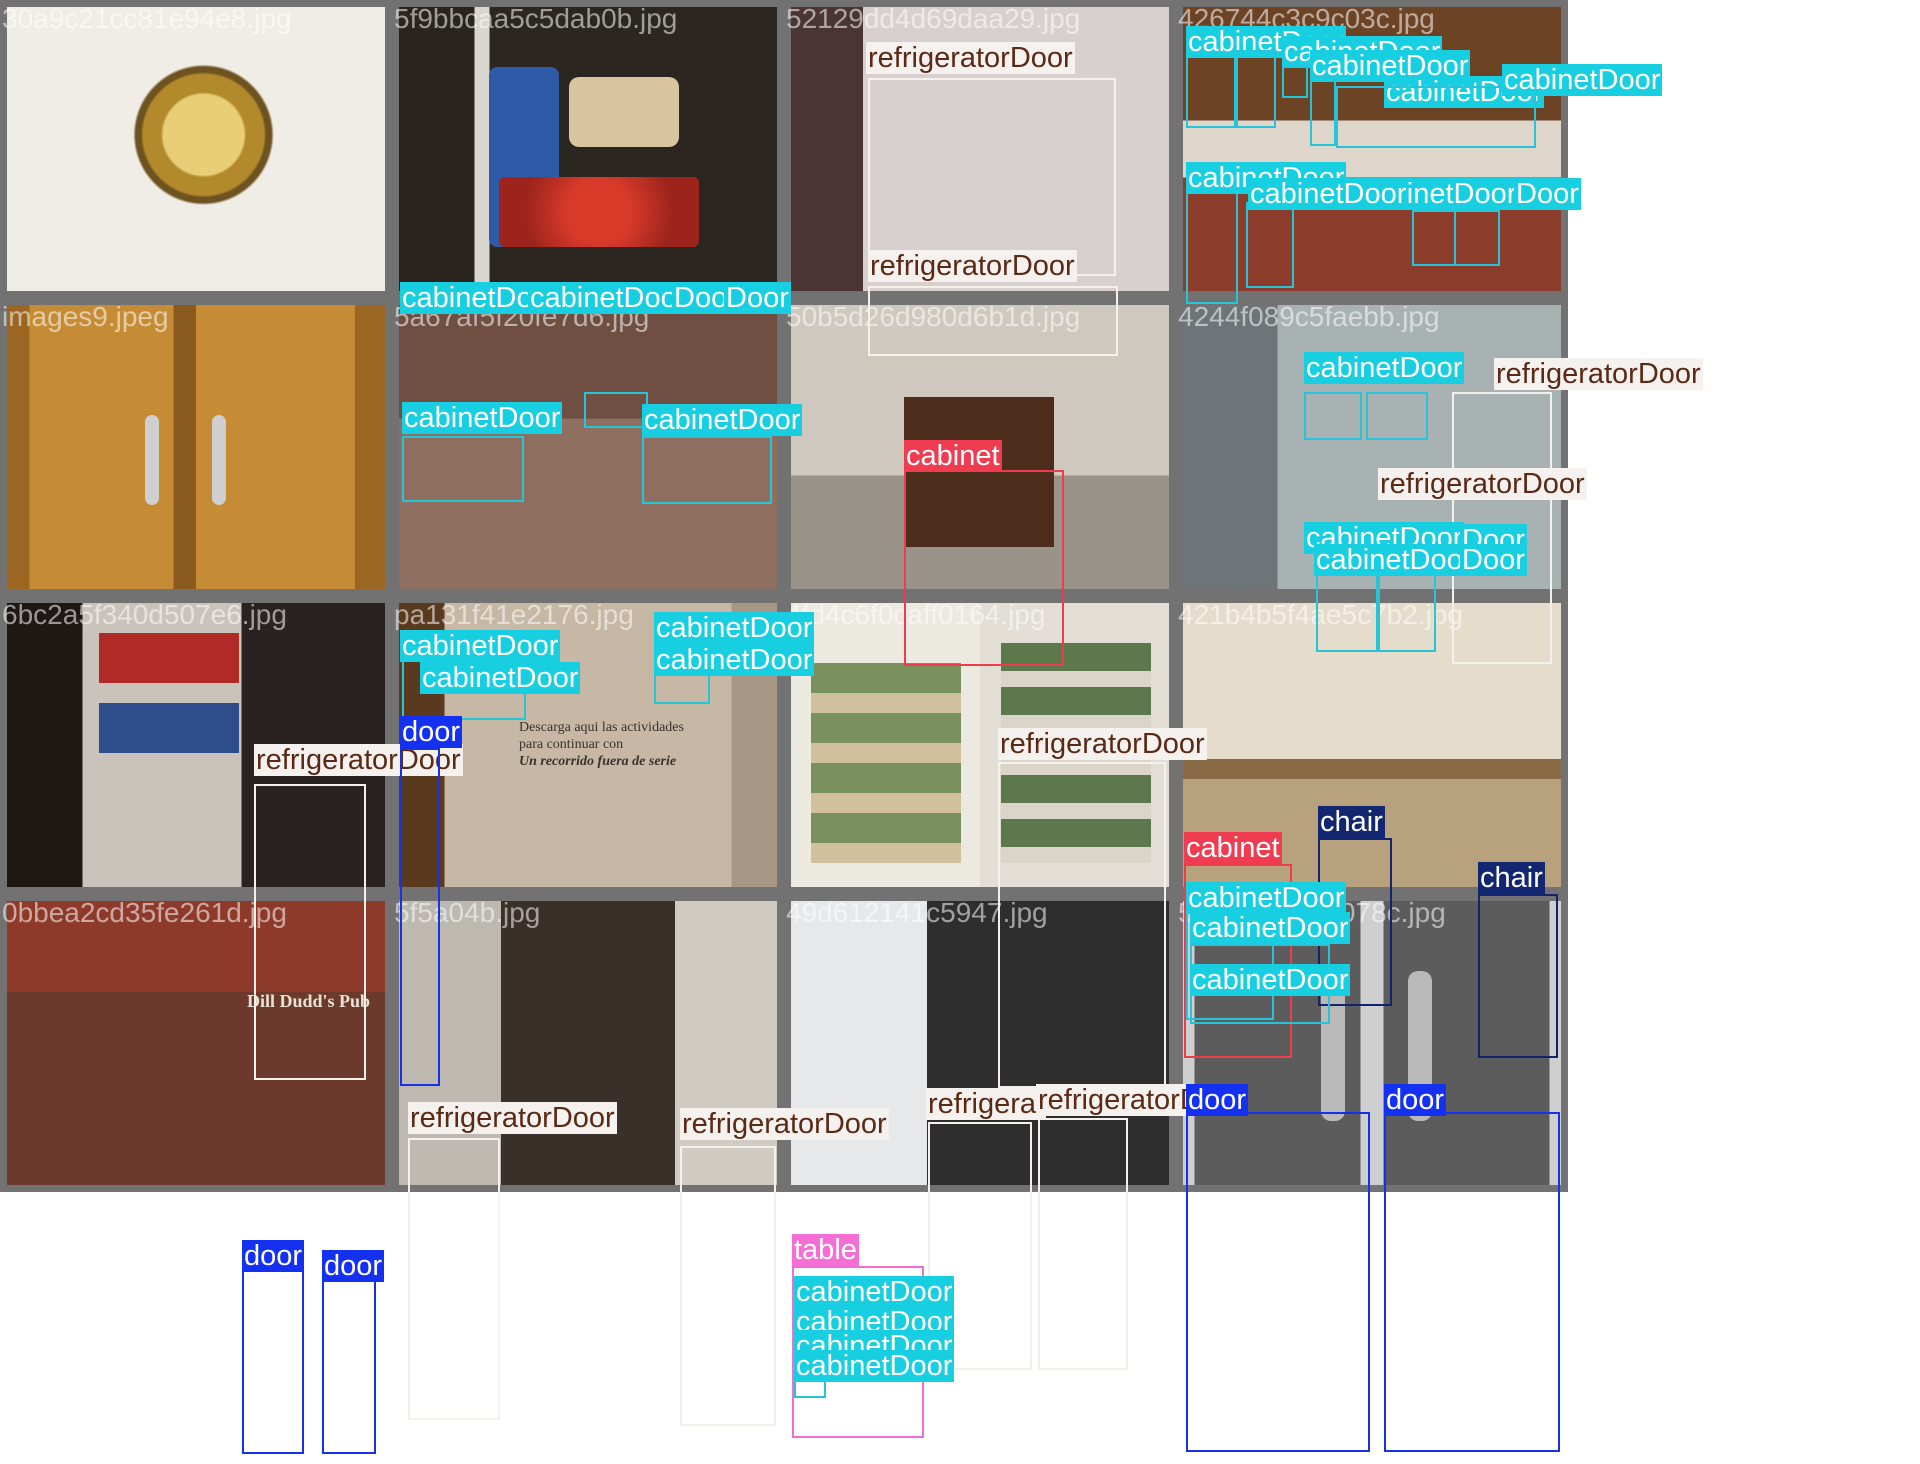  I want to click on tile: images9.jpeg, so click(196, 447).